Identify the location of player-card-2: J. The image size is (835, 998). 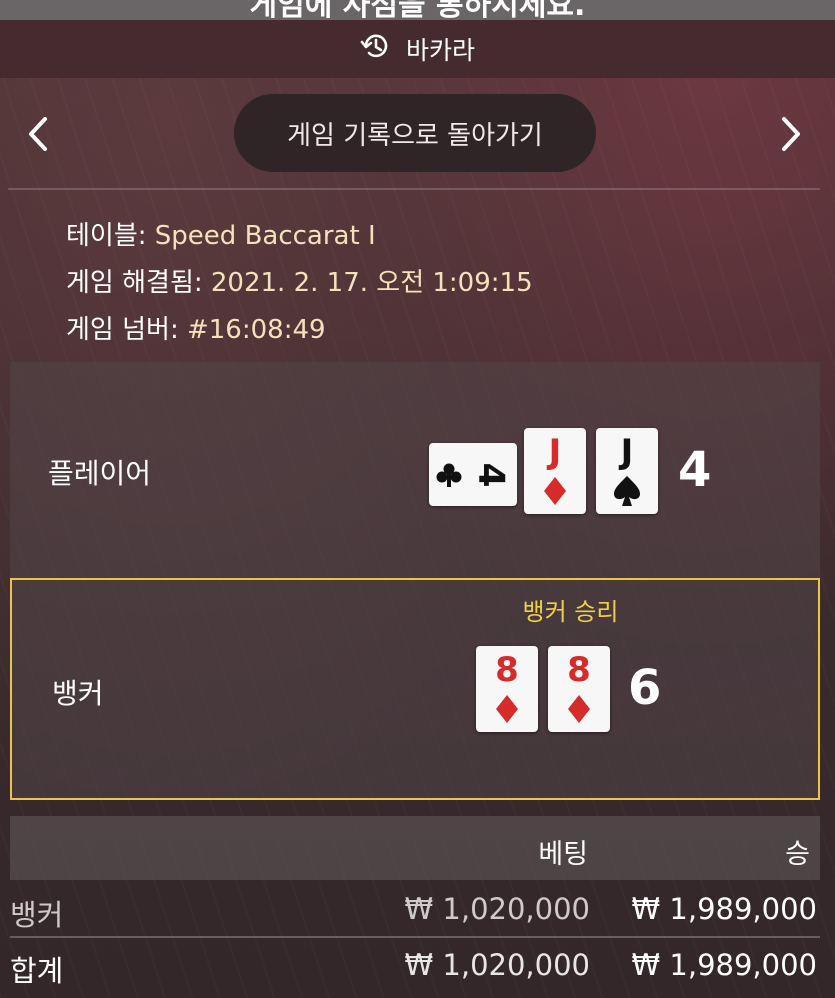
(555, 471).